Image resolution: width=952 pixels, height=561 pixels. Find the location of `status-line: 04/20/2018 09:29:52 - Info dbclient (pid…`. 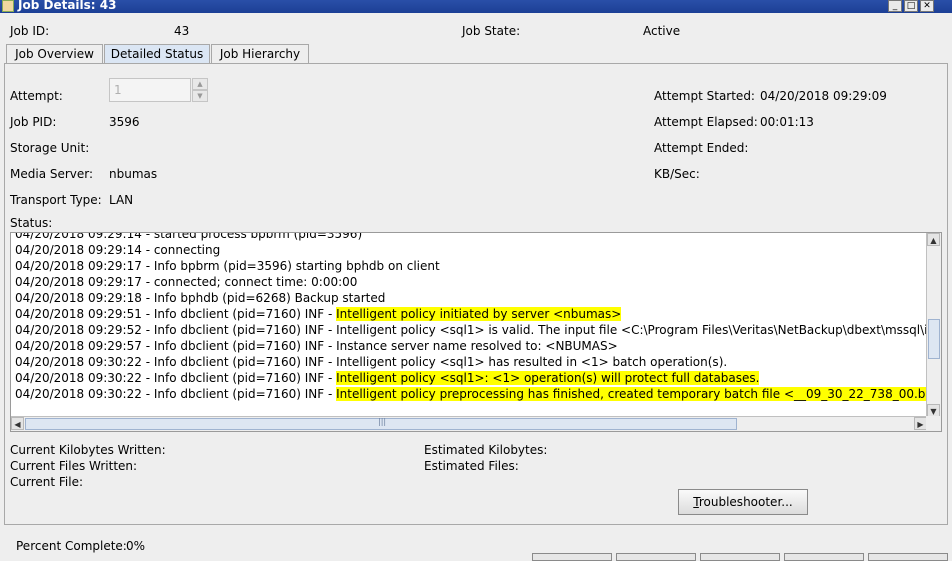

status-line: 04/20/2018 09:29:52 - Info dbclient (pid… is located at coordinates (471, 330).